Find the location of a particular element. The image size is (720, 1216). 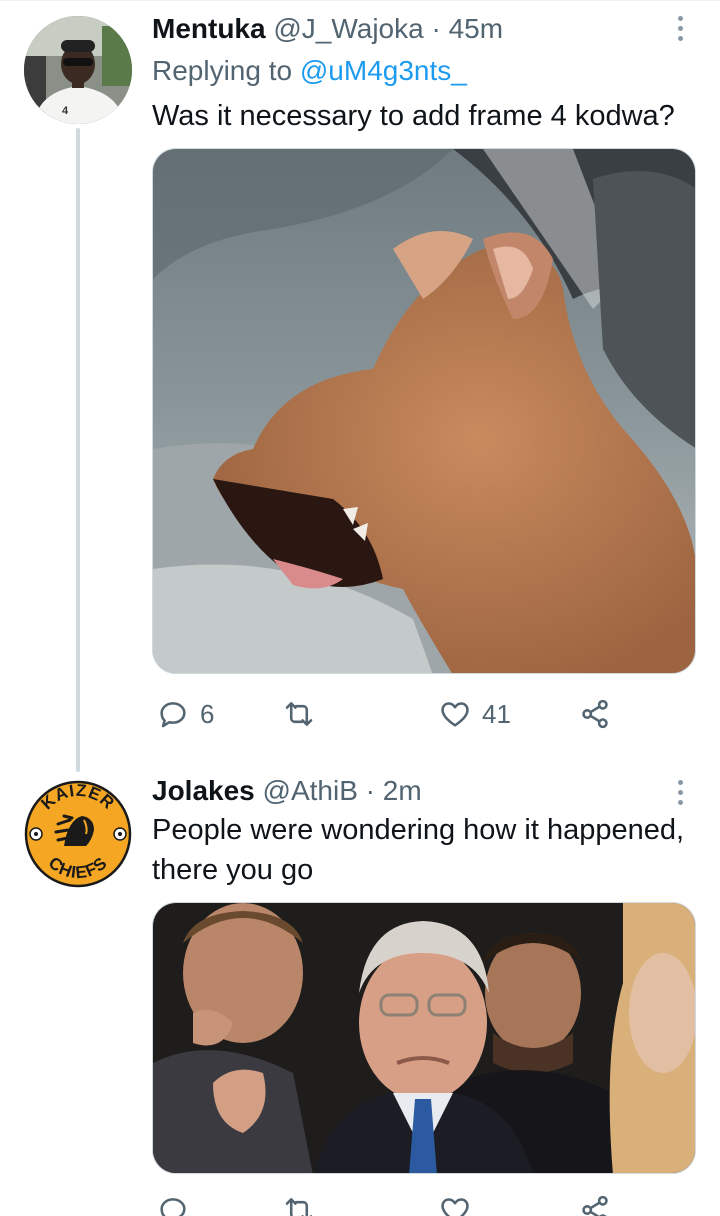

like-count: 41 is located at coordinates (496, 713).